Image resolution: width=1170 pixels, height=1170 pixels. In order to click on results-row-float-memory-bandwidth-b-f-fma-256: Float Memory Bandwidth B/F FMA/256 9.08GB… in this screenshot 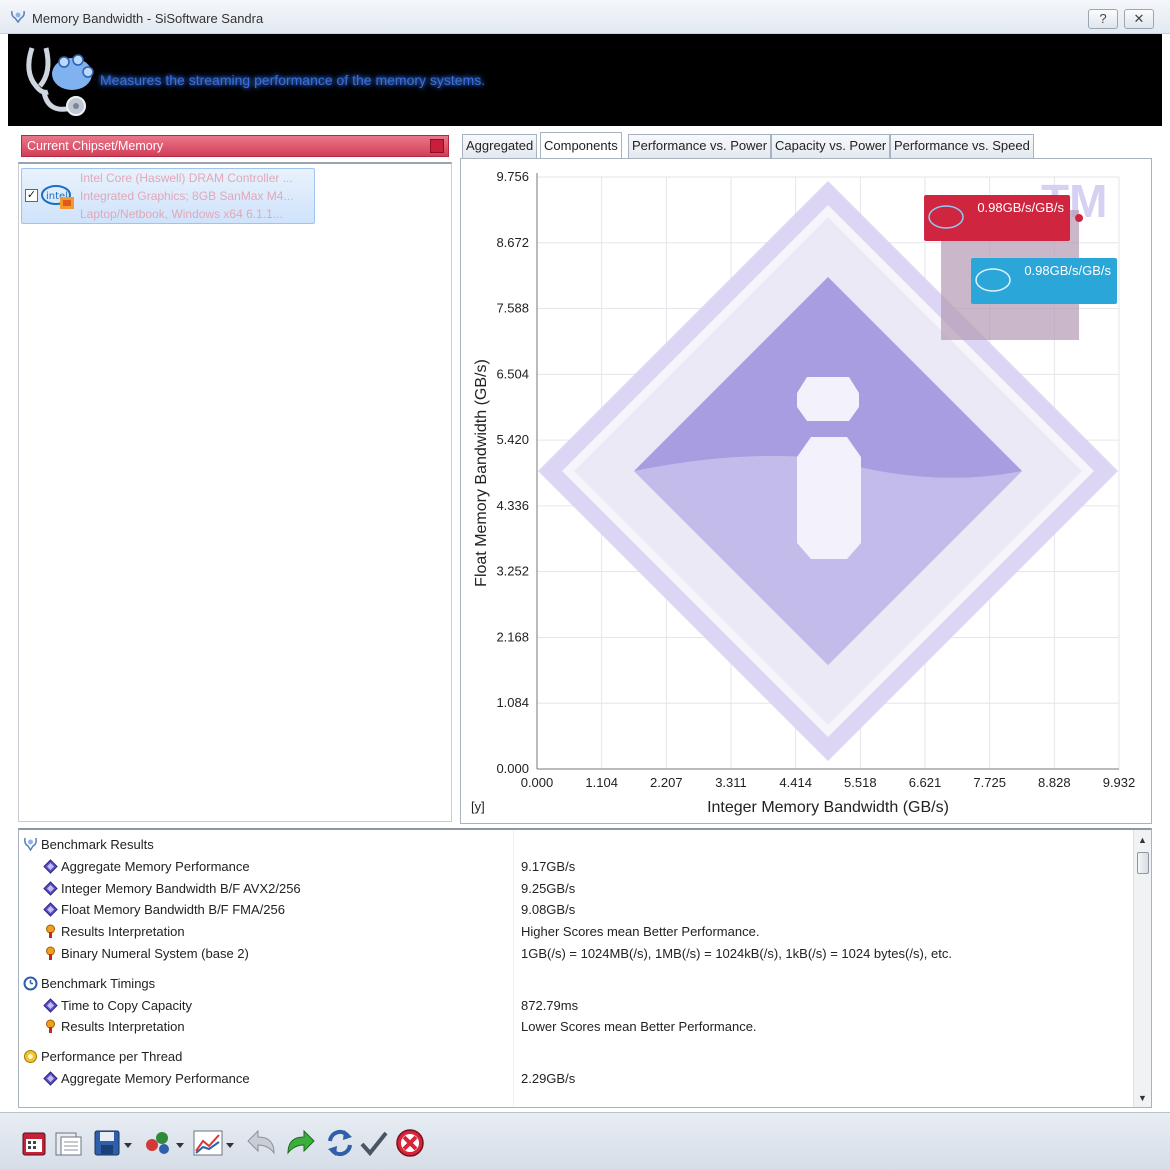, I will do `click(574, 910)`.